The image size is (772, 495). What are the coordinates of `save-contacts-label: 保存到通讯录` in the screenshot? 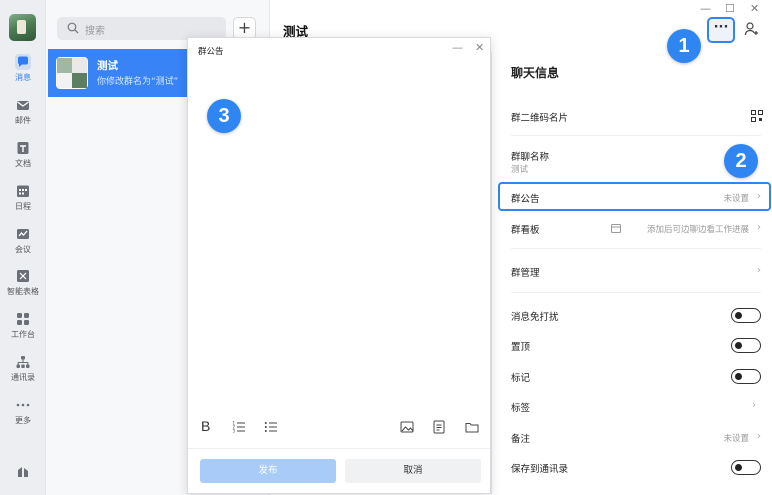 It's located at (540, 469).